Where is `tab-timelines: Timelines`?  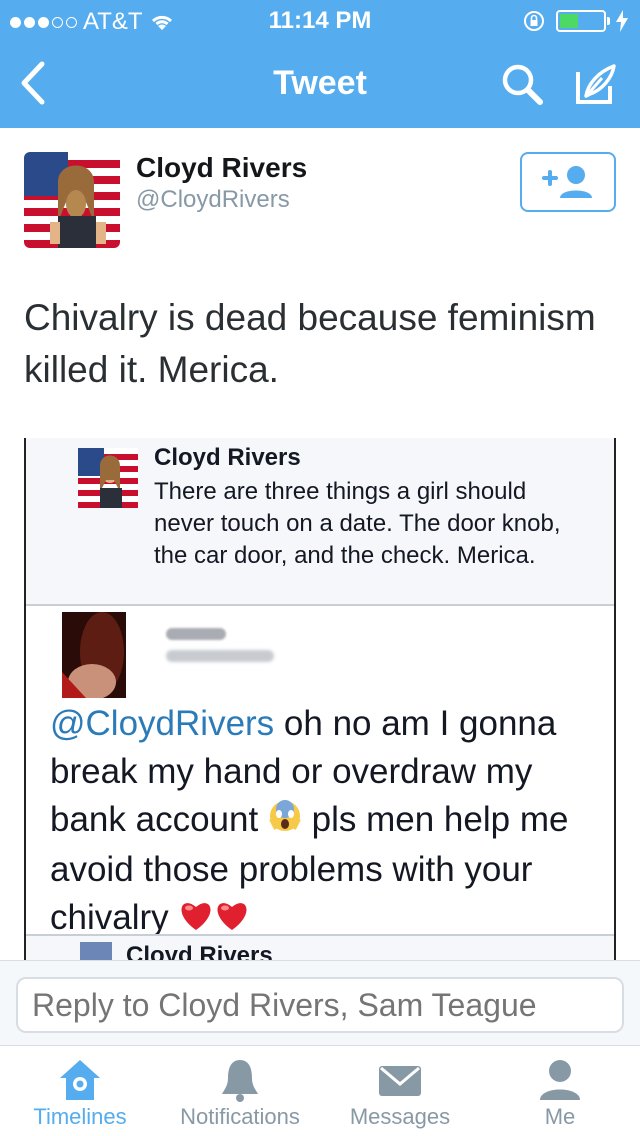 tab-timelines: Timelines is located at coordinates (80, 1091).